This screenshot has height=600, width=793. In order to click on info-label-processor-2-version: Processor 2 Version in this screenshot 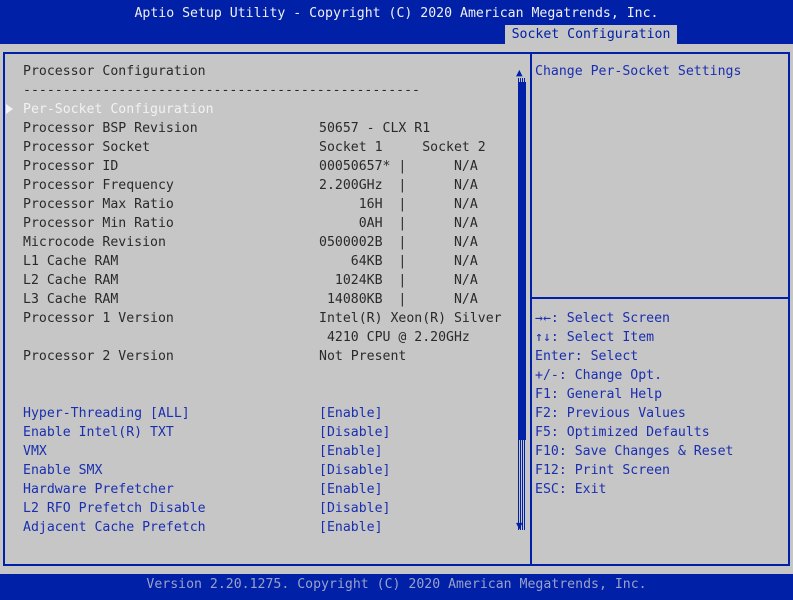, I will do `click(98, 356)`.